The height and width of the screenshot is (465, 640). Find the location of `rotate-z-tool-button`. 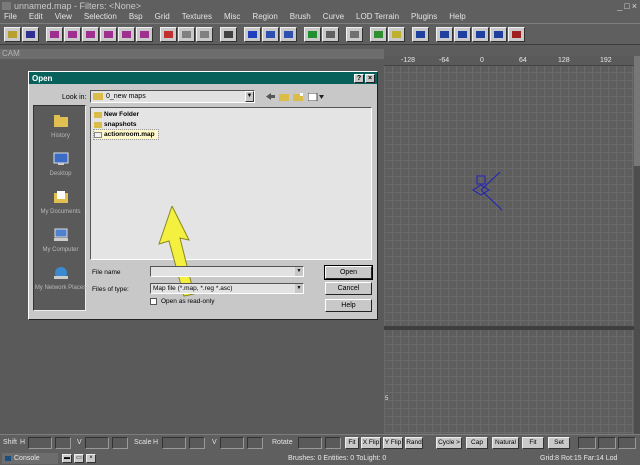

rotate-z-tool-button is located at coordinates (144, 34).